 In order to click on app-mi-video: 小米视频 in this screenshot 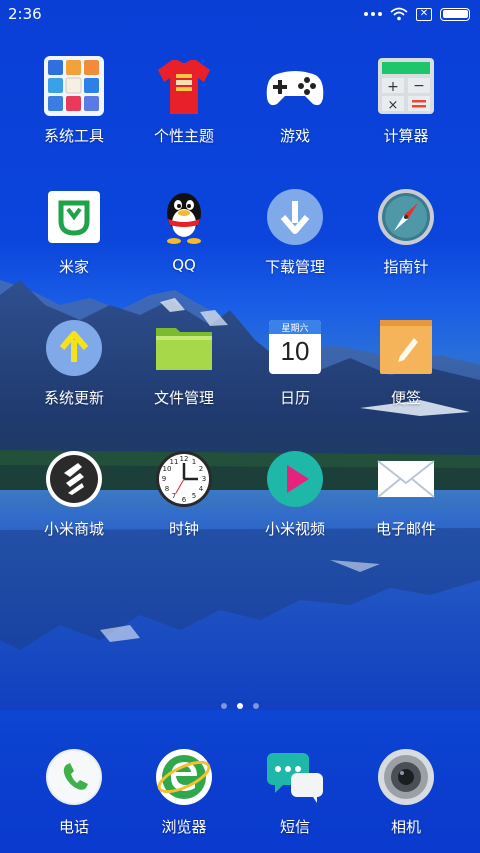, I will do `click(295, 494)`.